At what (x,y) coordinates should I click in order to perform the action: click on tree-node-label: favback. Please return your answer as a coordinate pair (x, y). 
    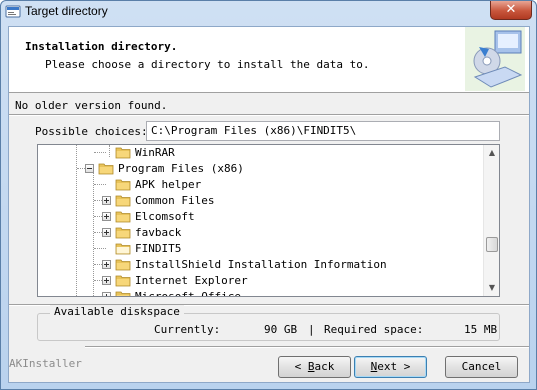
    Looking at the image, I should click on (158, 232).